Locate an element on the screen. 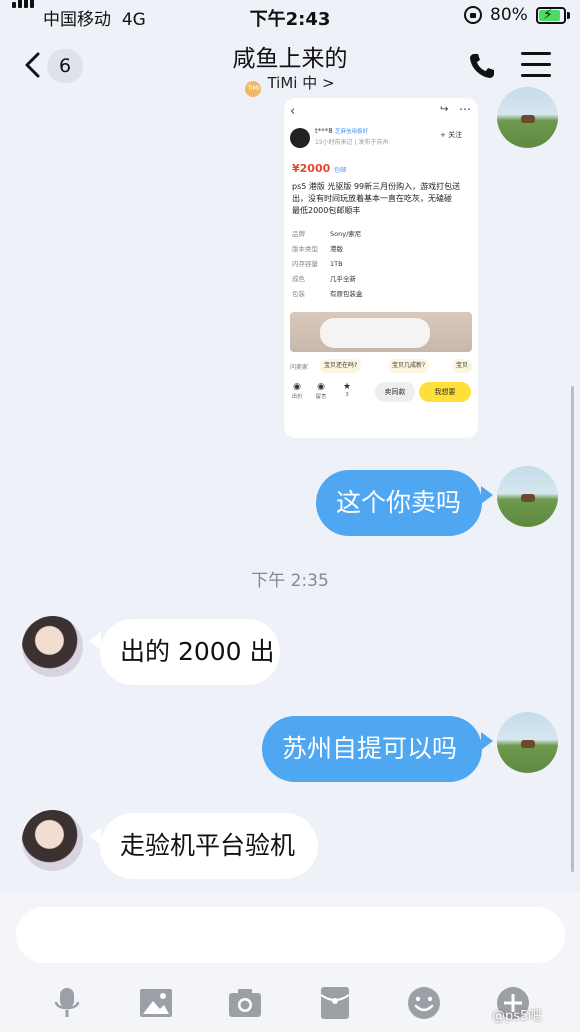  listing-nav: ‹ ↪ ⋯ is located at coordinates (381, 111).